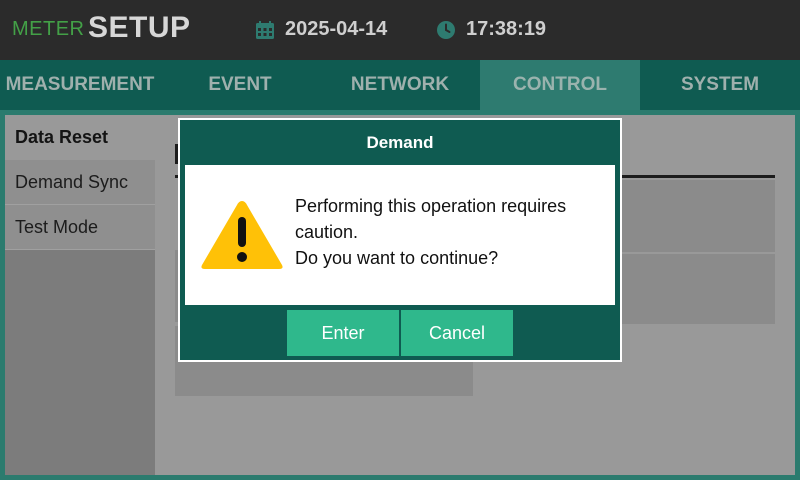  Describe the element at coordinates (506, 29) in the screenshot. I see `time-display: 17:38:19` at that location.